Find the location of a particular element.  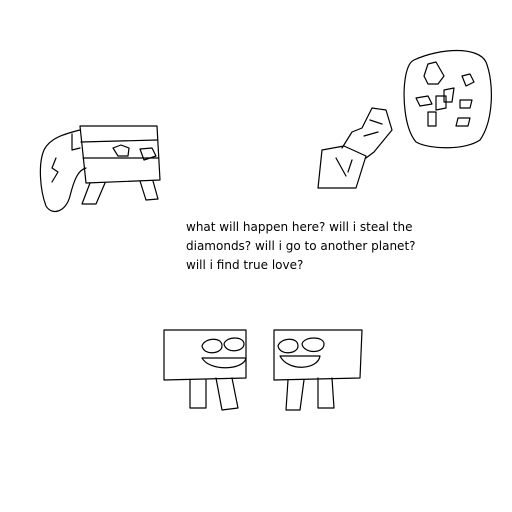

creature-eye-left is located at coordinates (121, 150).